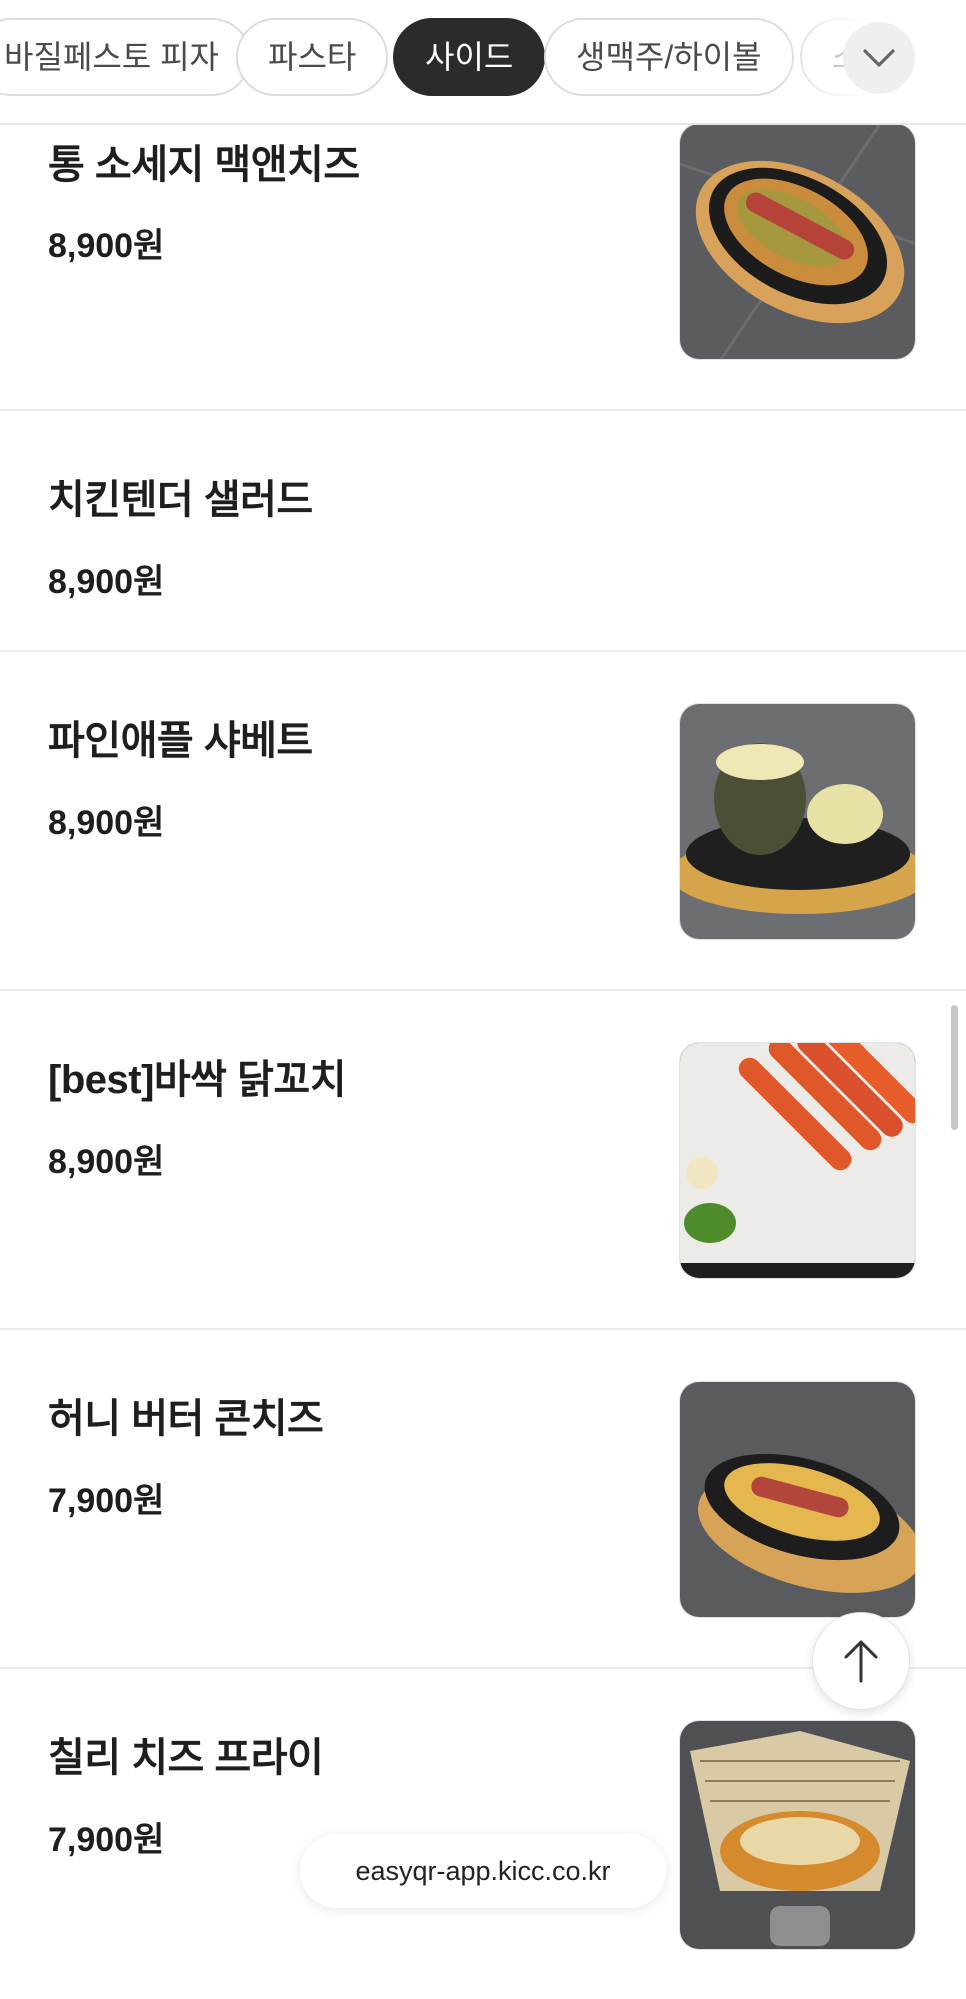  Describe the element at coordinates (180, 500) in the screenshot. I see `menu-item-name: 치킨텐더 샐러드` at that location.